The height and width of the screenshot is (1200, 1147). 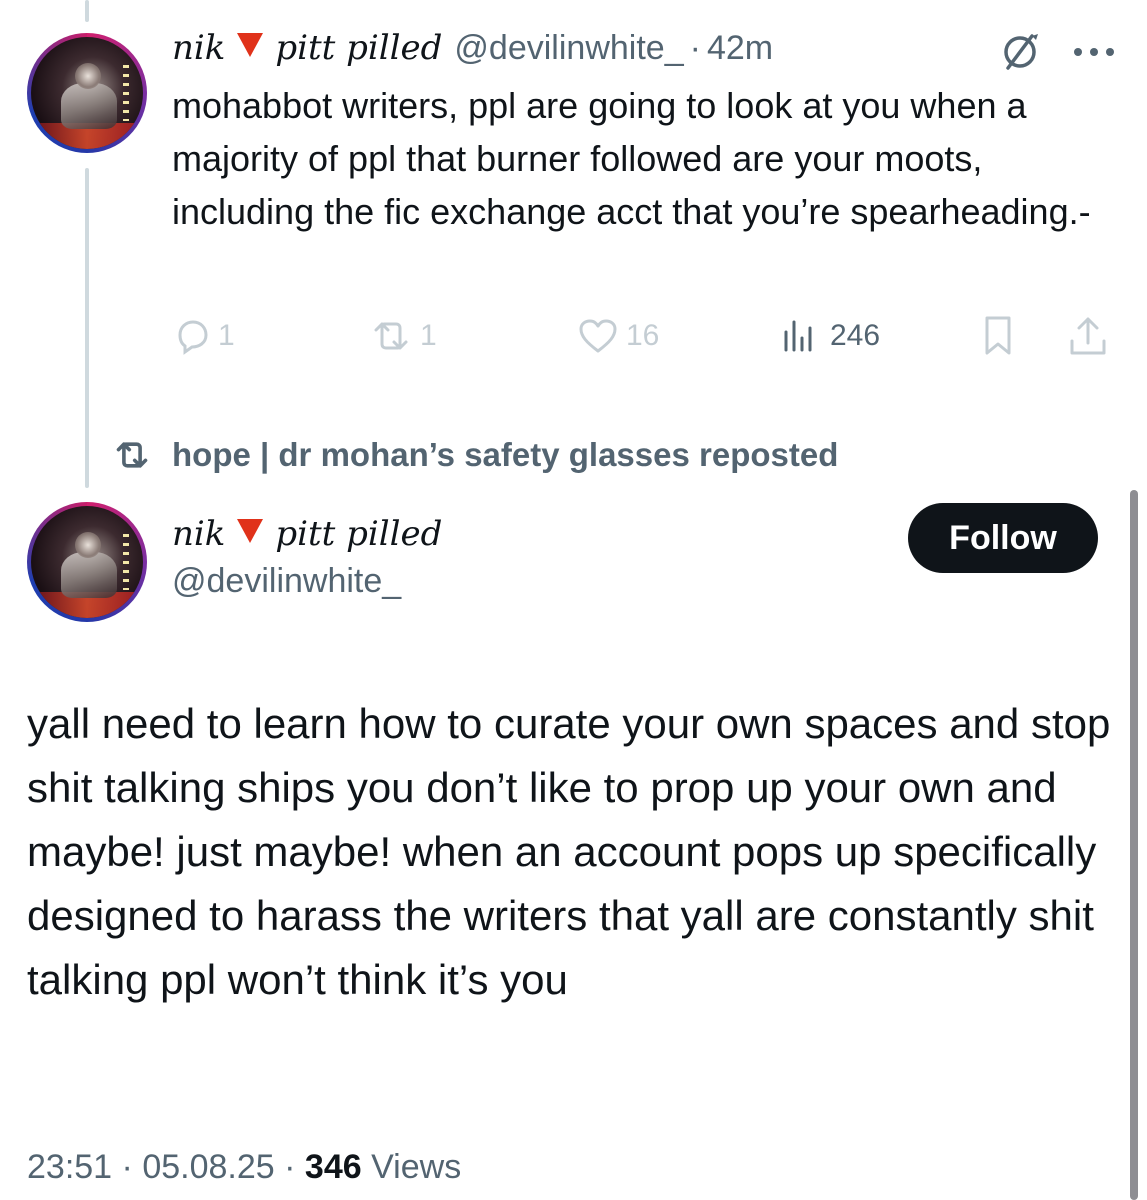 What do you see at coordinates (1094, 52) in the screenshot?
I see `more-icon` at bounding box center [1094, 52].